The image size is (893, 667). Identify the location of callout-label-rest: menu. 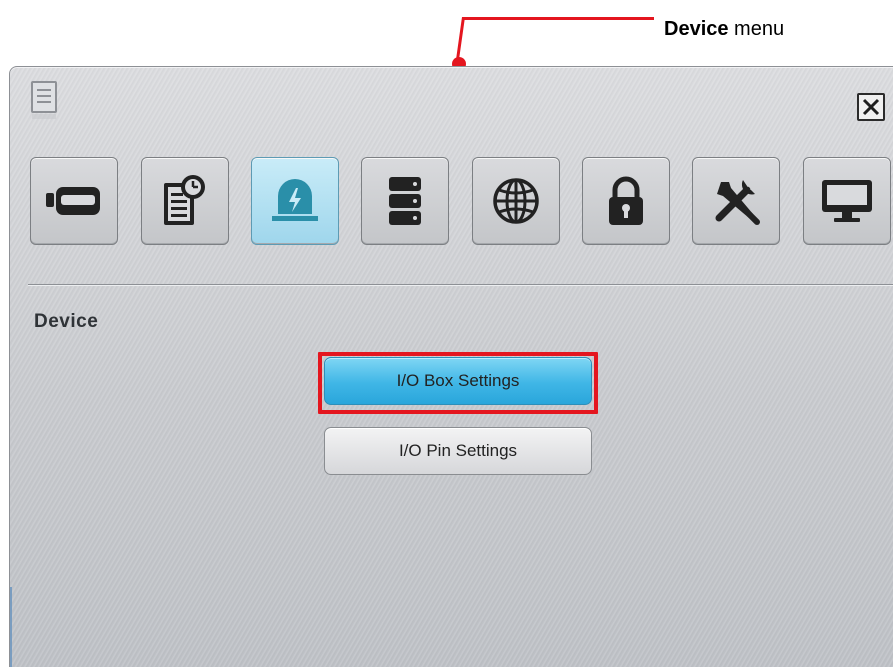
(756, 29).